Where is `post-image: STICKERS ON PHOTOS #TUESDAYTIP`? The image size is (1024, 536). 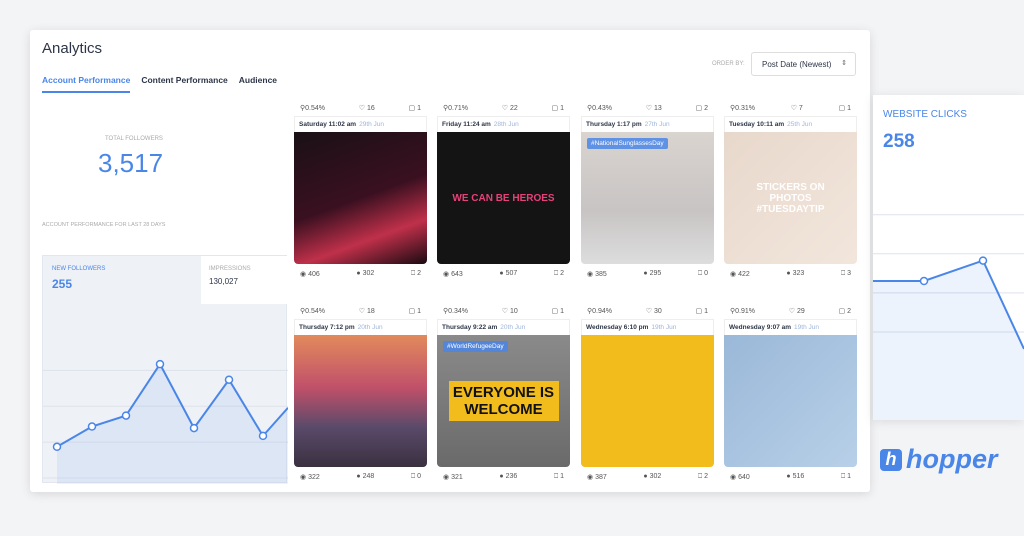 post-image: STICKERS ON PHOTOS #TUESDAYTIP is located at coordinates (790, 198).